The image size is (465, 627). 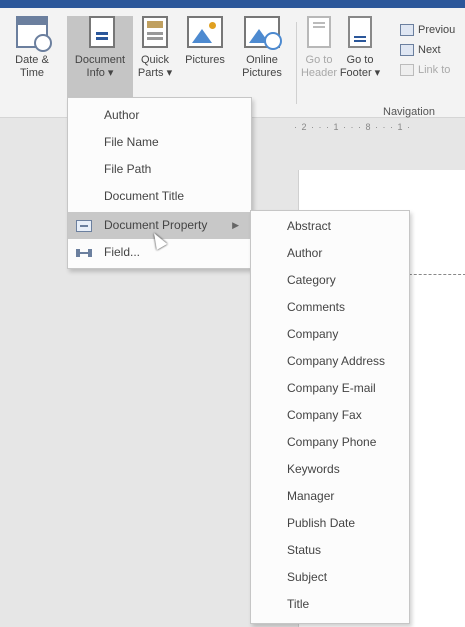 I want to click on submenu-item-abstract: Abstract, so click(x=330, y=226).